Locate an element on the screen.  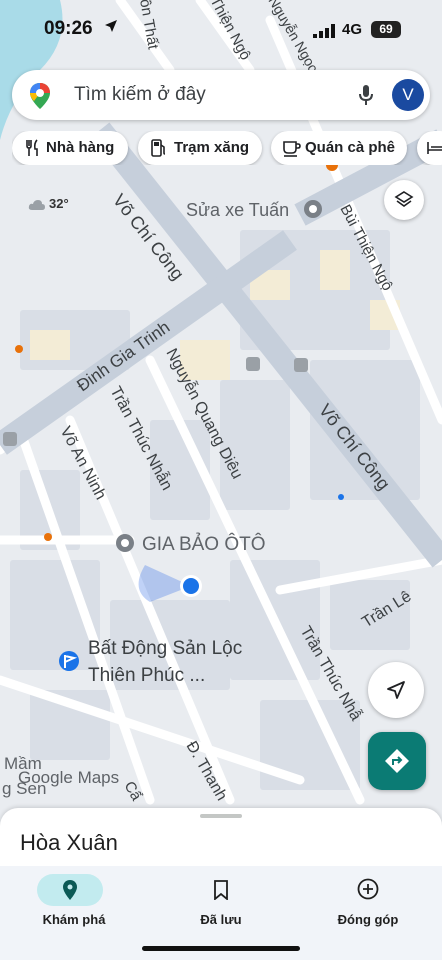
battery-icon: 69 is located at coordinates (386, 29).